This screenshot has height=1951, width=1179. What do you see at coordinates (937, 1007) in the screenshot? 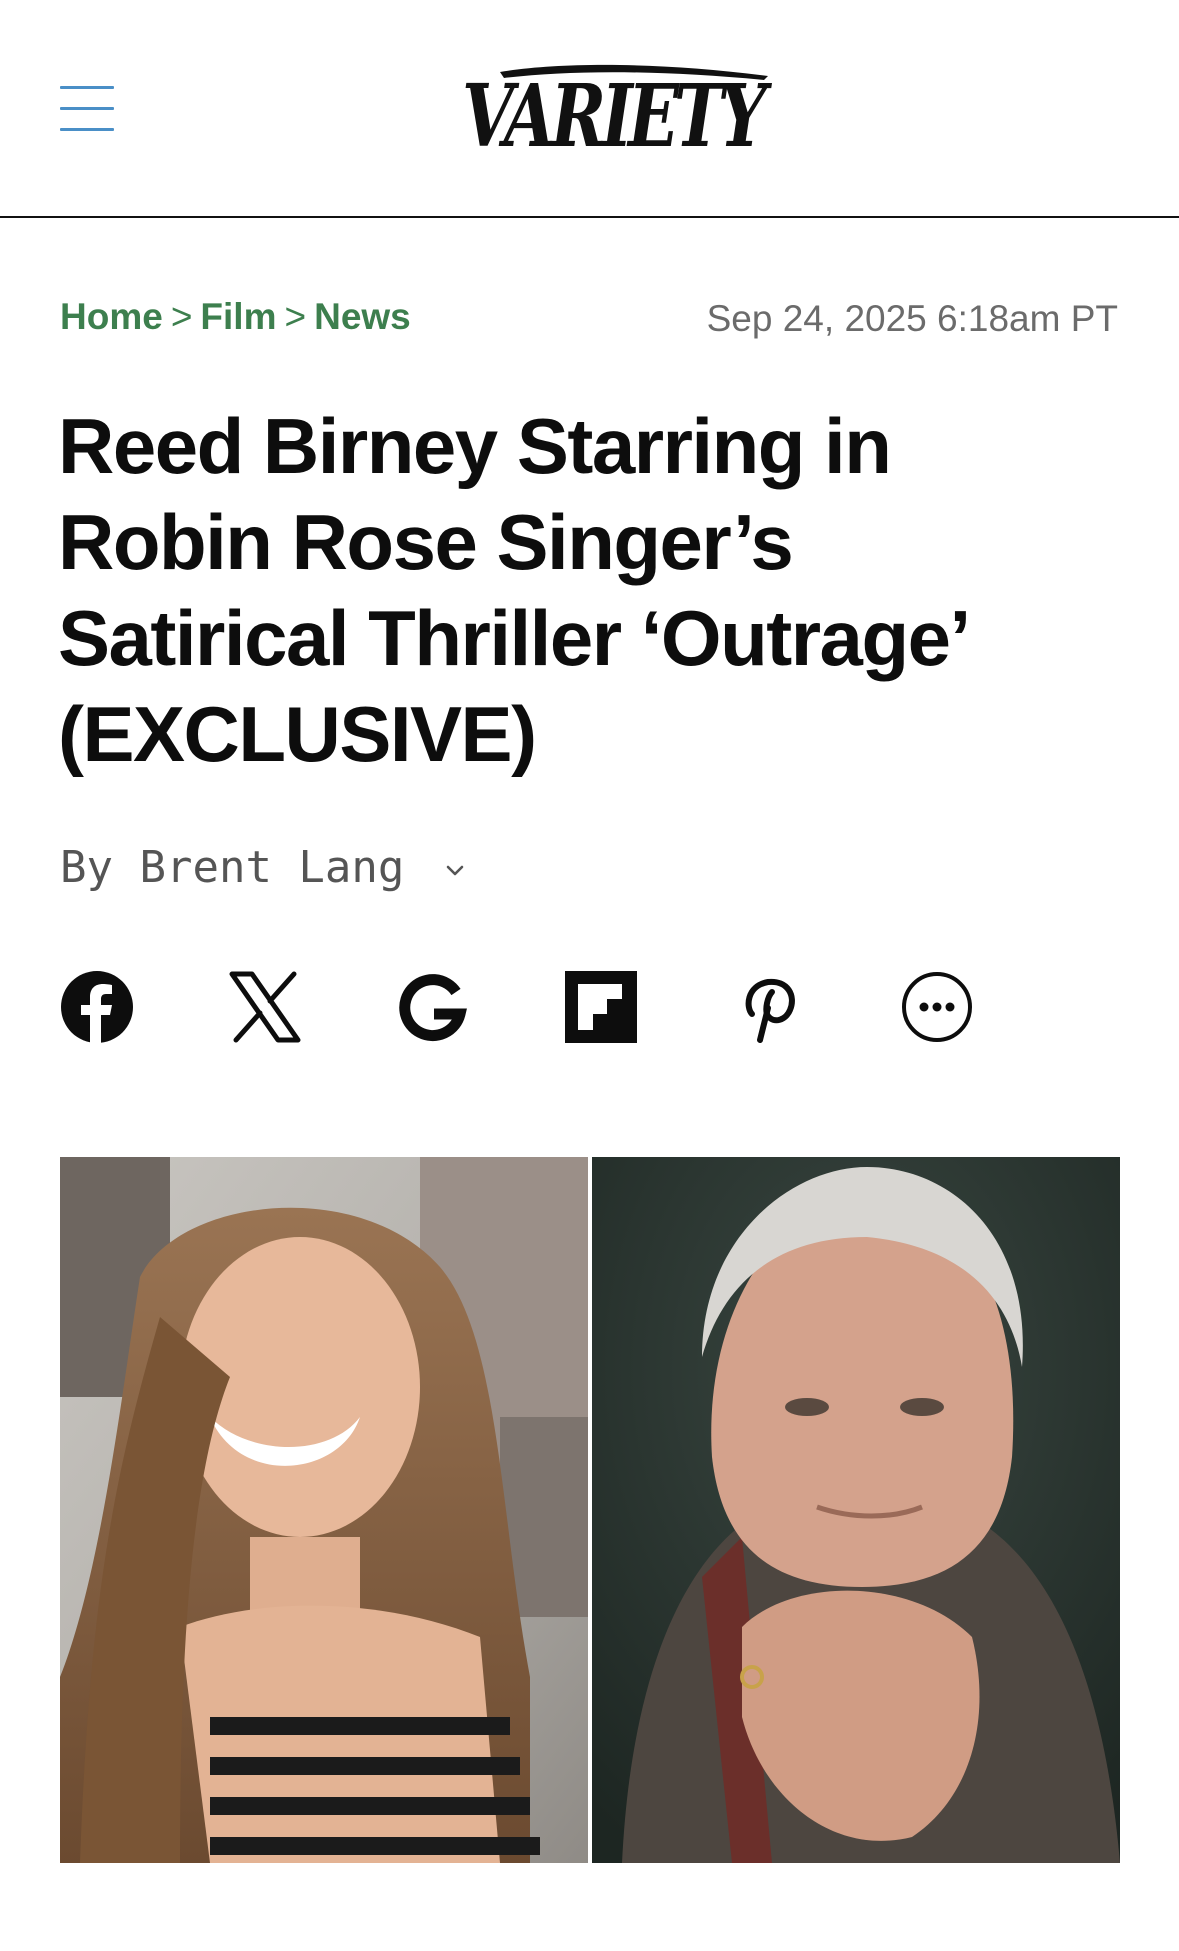
I see `more-icon` at bounding box center [937, 1007].